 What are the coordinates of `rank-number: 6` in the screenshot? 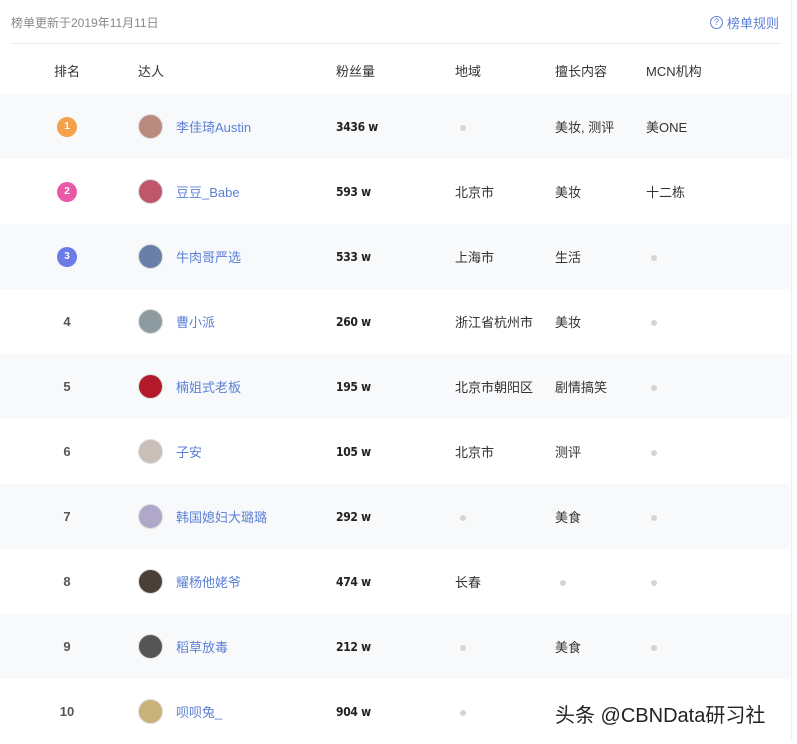 It's located at (67, 451).